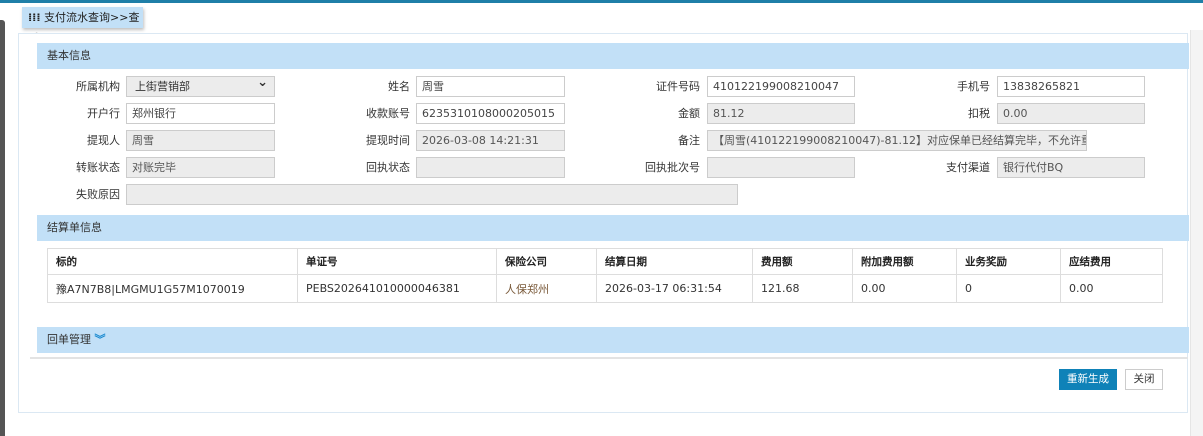 The image size is (1203, 436). What do you see at coordinates (432, 194) in the screenshot?
I see `fail-reason-field` at bounding box center [432, 194].